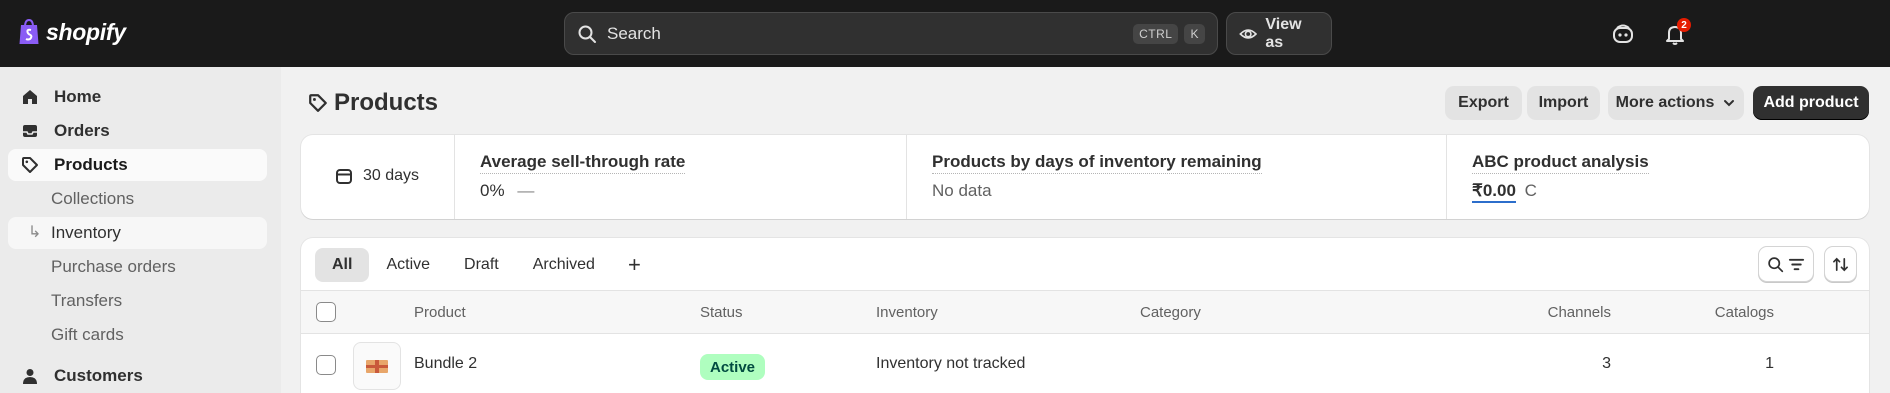  Describe the element at coordinates (137, 233) in the screenshot. I see `sidebar-item-inventory: ↳ Inventory` at that location.